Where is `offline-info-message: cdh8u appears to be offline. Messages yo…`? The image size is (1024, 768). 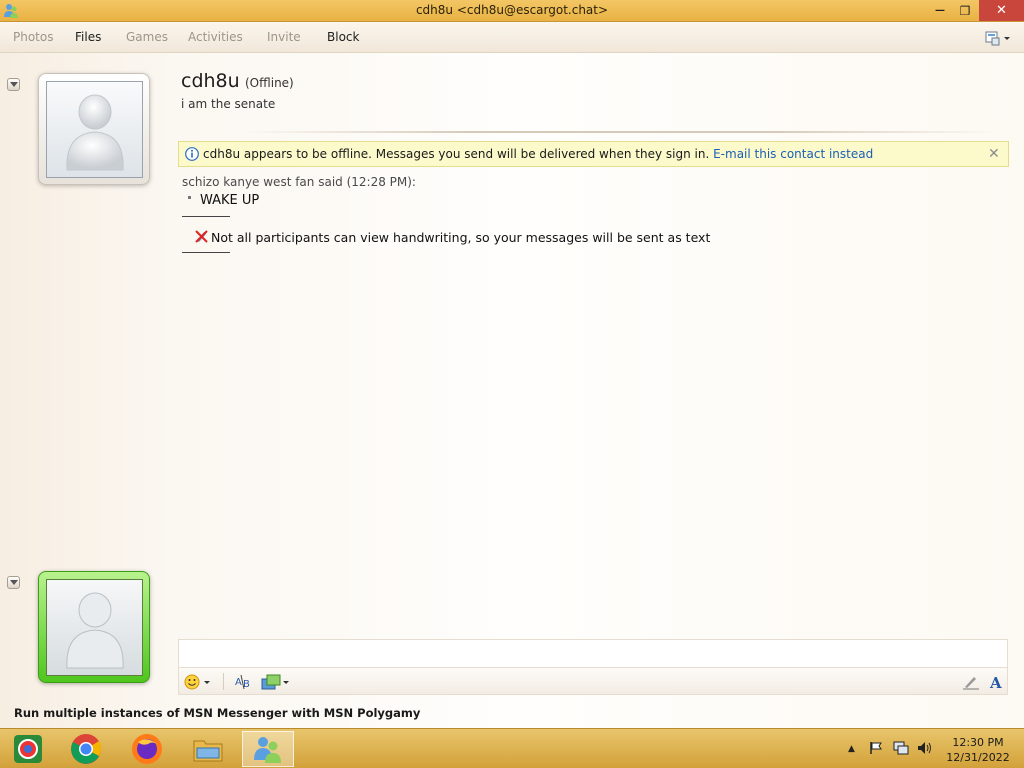 offline-info-message: cdh8u appears to be offline. Messages yo… is located at coordinates (456, 154).